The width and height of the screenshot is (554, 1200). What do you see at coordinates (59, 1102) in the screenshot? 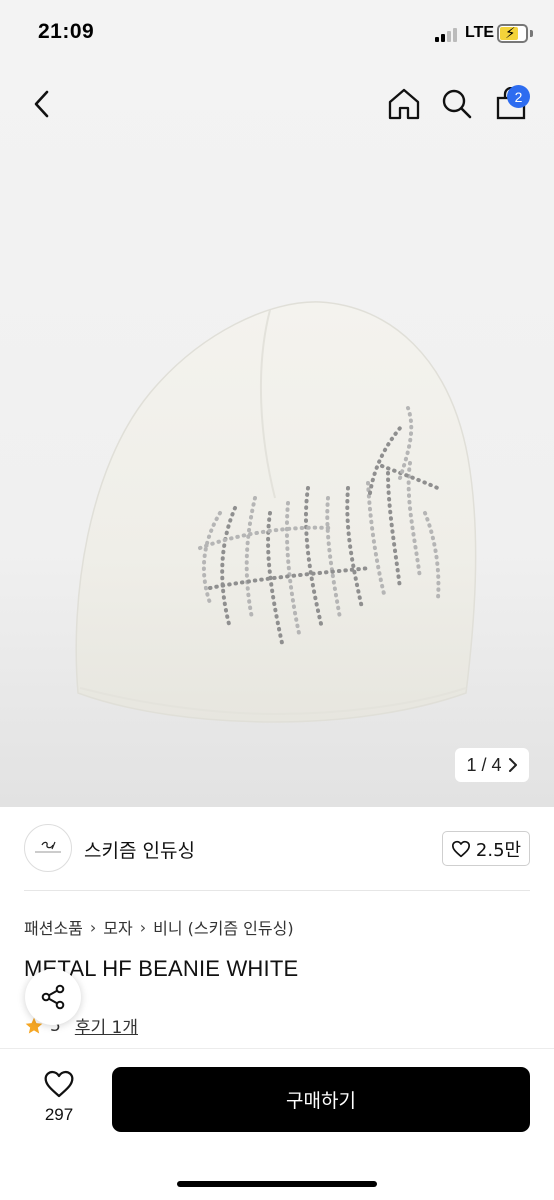
I see `wishlist-button: 297` at bounding box center [59, 1102].